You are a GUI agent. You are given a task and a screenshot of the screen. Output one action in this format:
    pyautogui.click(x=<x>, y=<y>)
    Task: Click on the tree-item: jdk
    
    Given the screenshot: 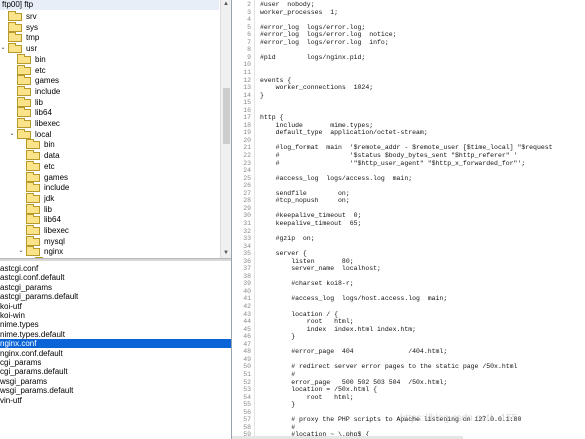 What is the action you would take?
    pyautogui.click(x=109, y=198)
    